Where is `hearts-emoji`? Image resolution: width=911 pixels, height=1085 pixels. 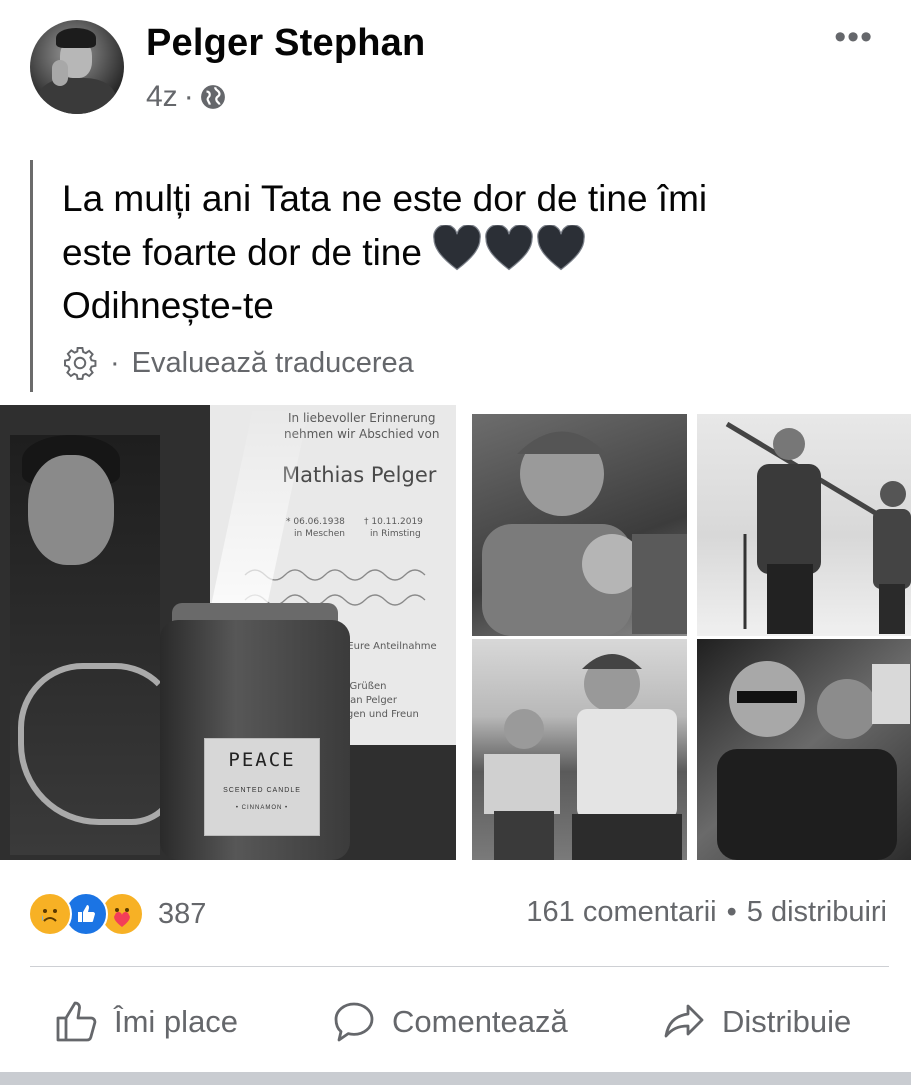
hearts-emoji is located at coordinates (509, 248).